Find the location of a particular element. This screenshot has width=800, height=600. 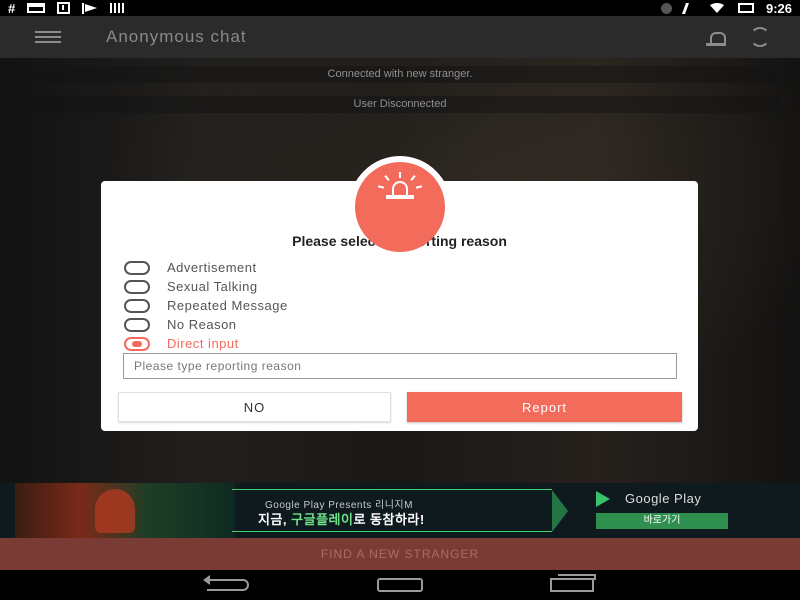

hamburger-menu-icon is located at coordinates (48, 37).